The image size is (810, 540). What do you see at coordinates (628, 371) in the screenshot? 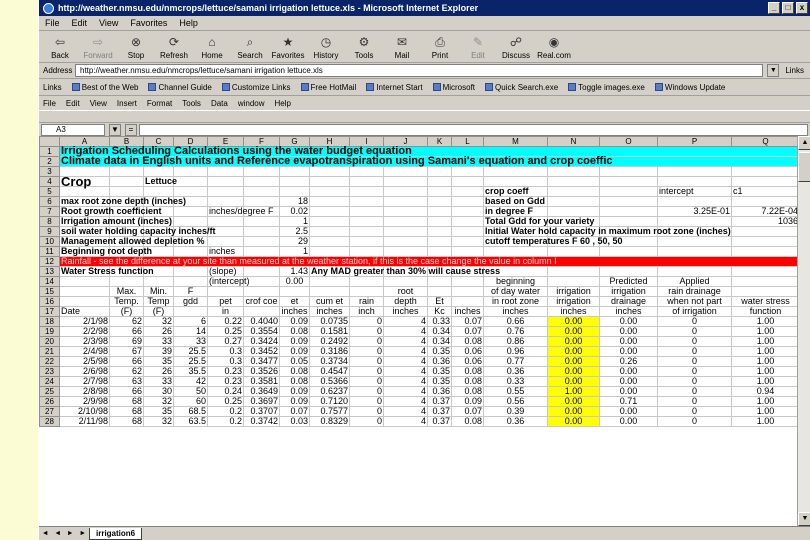
I see `cell: 0.00` at bounding box center [628, 371].